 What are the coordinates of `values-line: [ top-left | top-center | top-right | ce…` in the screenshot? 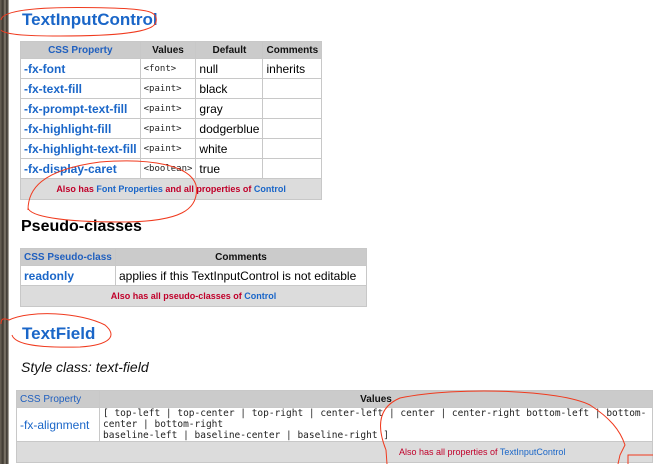 It's located at (375, 419).